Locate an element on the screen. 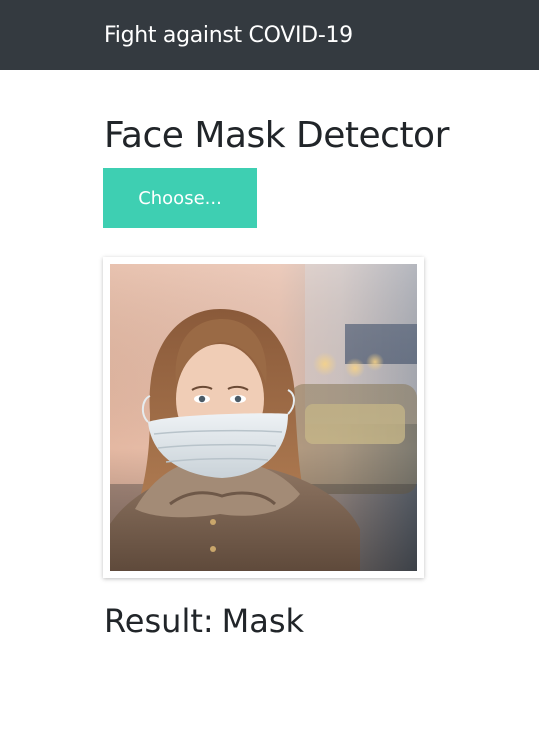 The width and height of the screenshot is (539, 748). result-label: Result: is located at coordinates (159, 621).